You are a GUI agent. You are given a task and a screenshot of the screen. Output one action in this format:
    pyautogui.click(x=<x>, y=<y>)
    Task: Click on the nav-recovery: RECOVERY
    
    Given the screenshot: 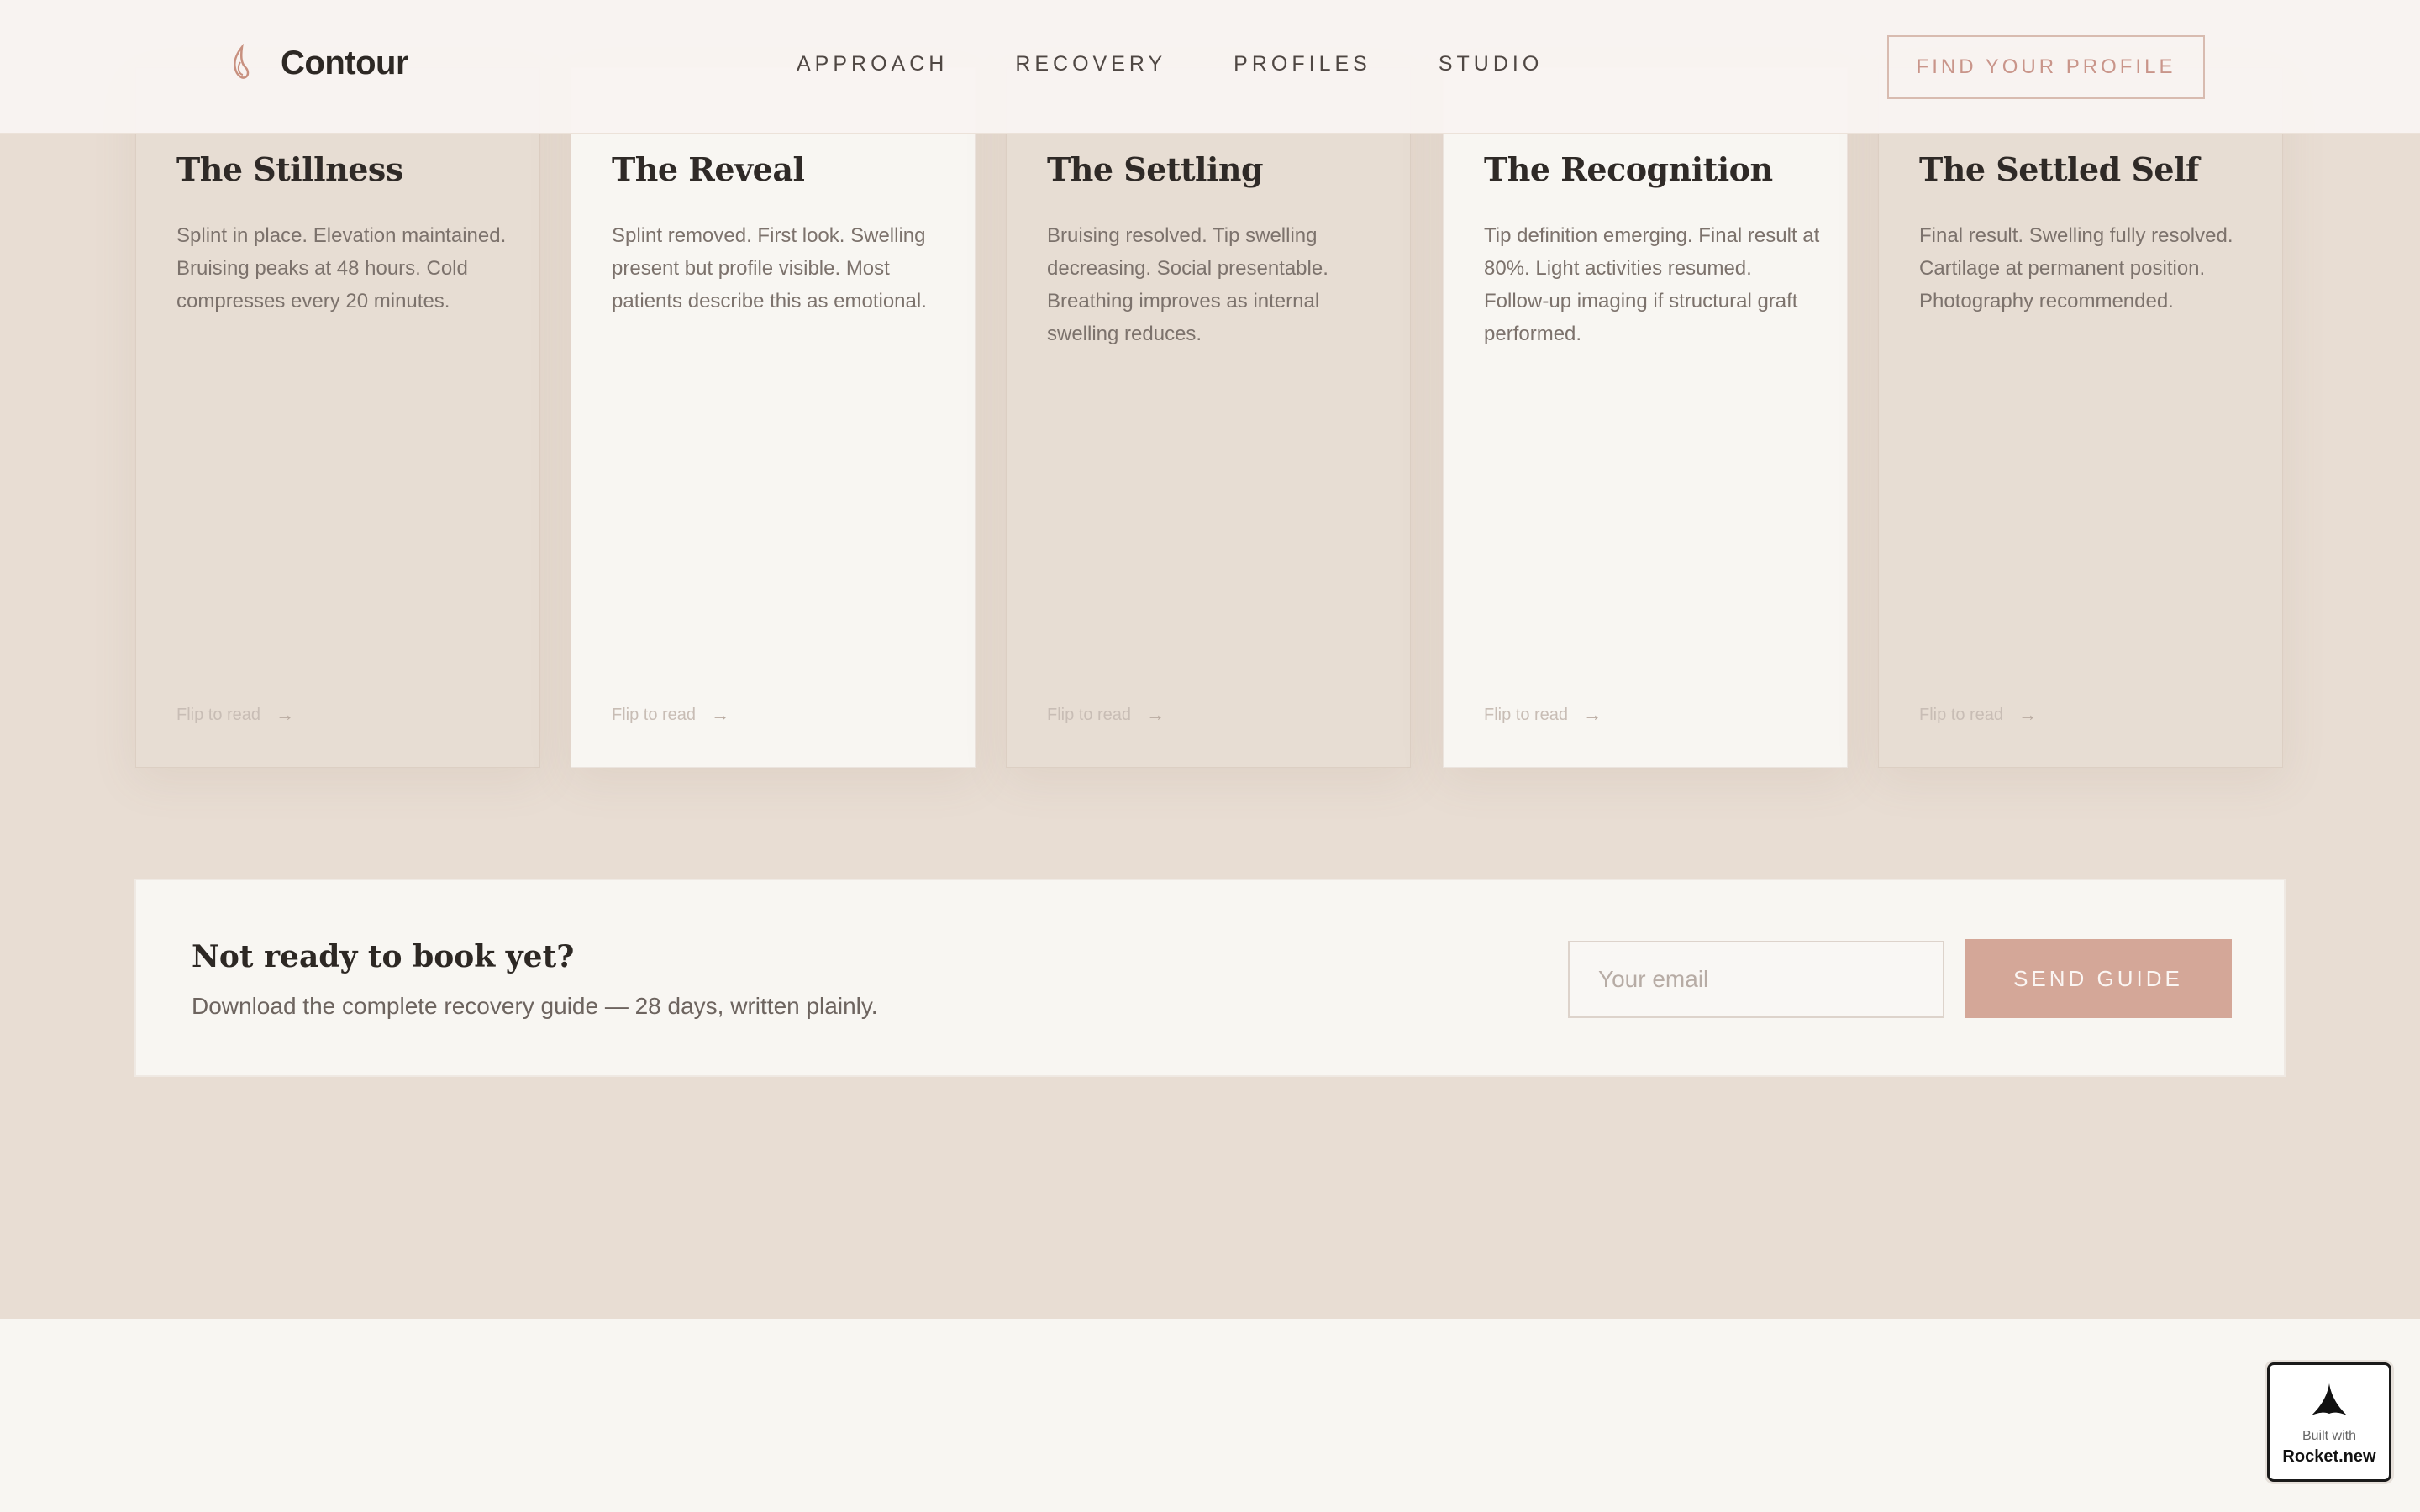 What is the action you would take?
    pyautogui.click(x=1090, y=64)
    